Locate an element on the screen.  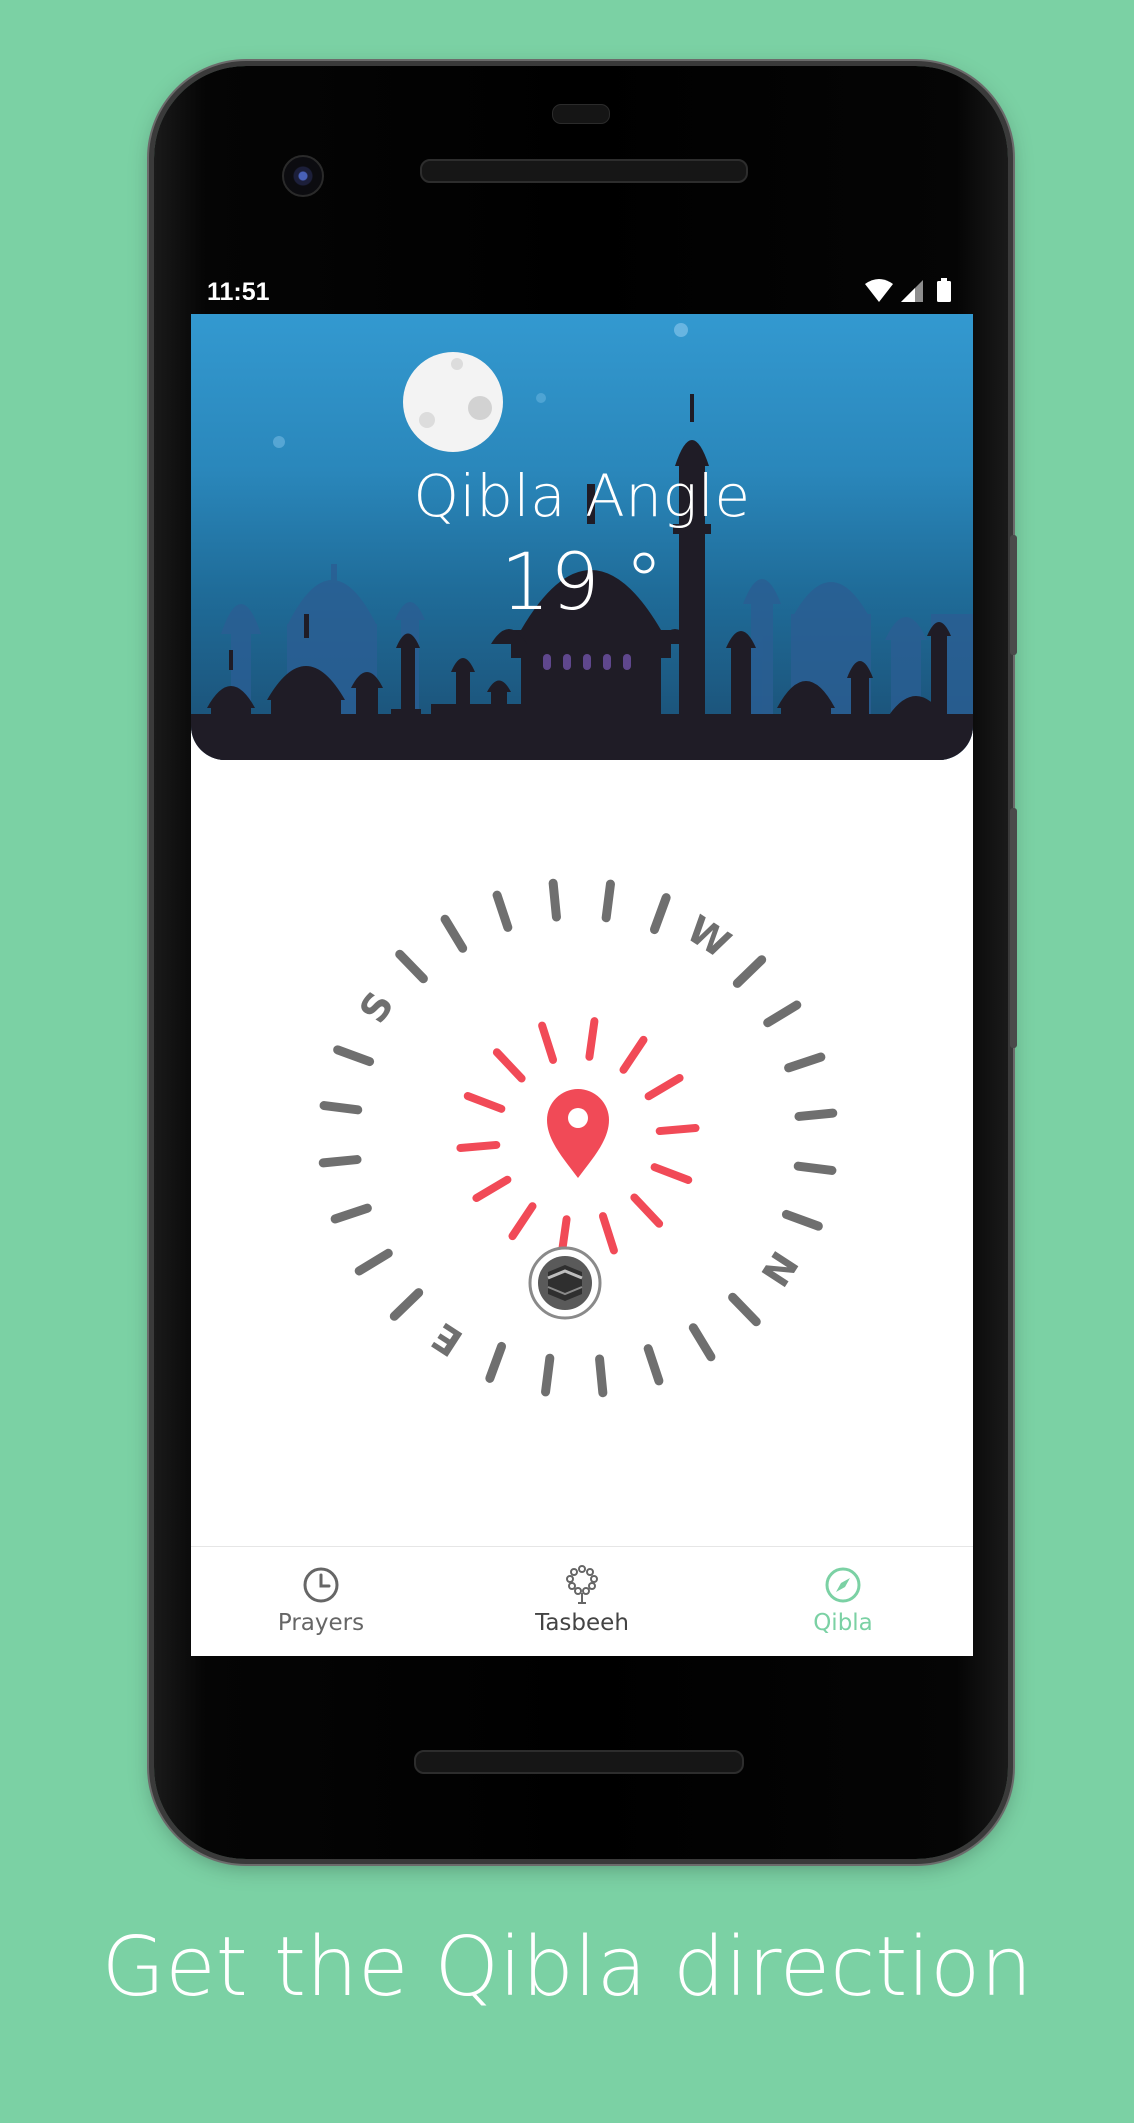
compass-letter-e: E is located at coordinates (447, 1339).